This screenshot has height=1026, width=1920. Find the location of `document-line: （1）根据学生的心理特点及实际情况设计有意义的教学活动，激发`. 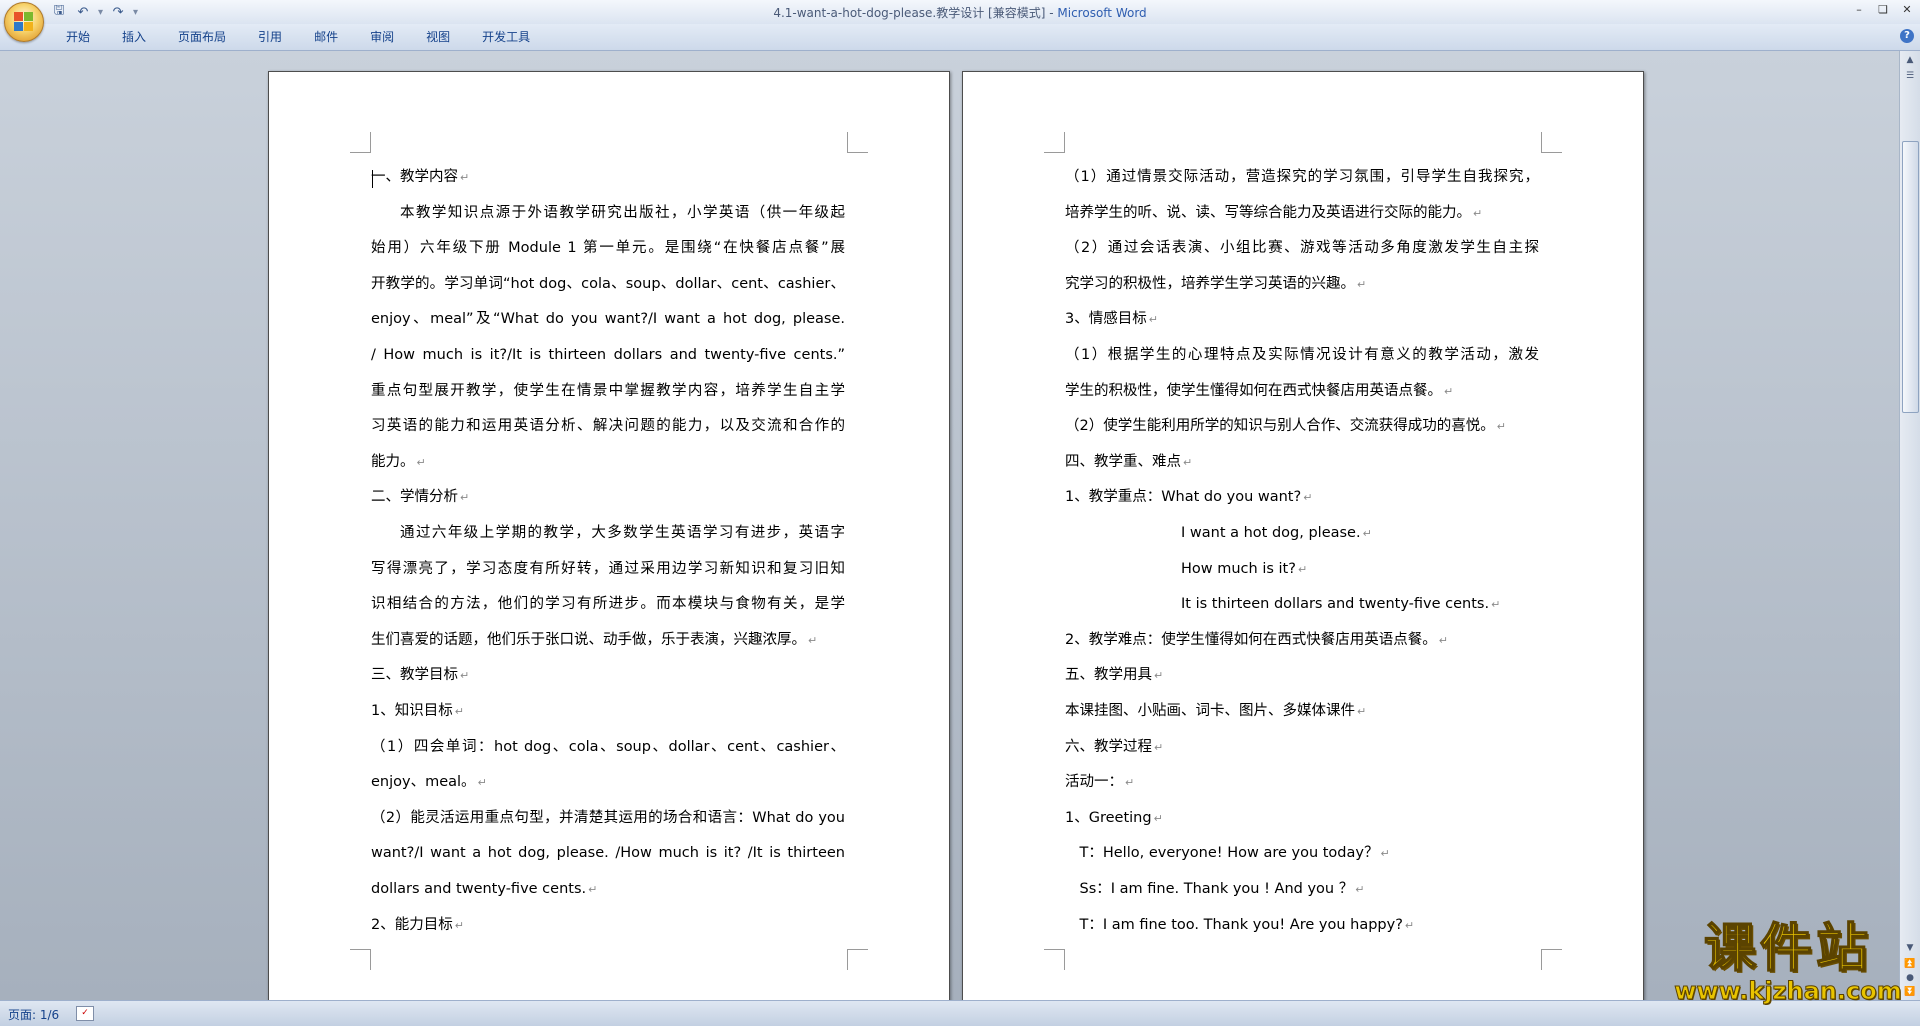

document-line: （1）根据学生的心理特点及实际情况设计有意义的教学活动，激发 is located at coordinates (1302, 355).